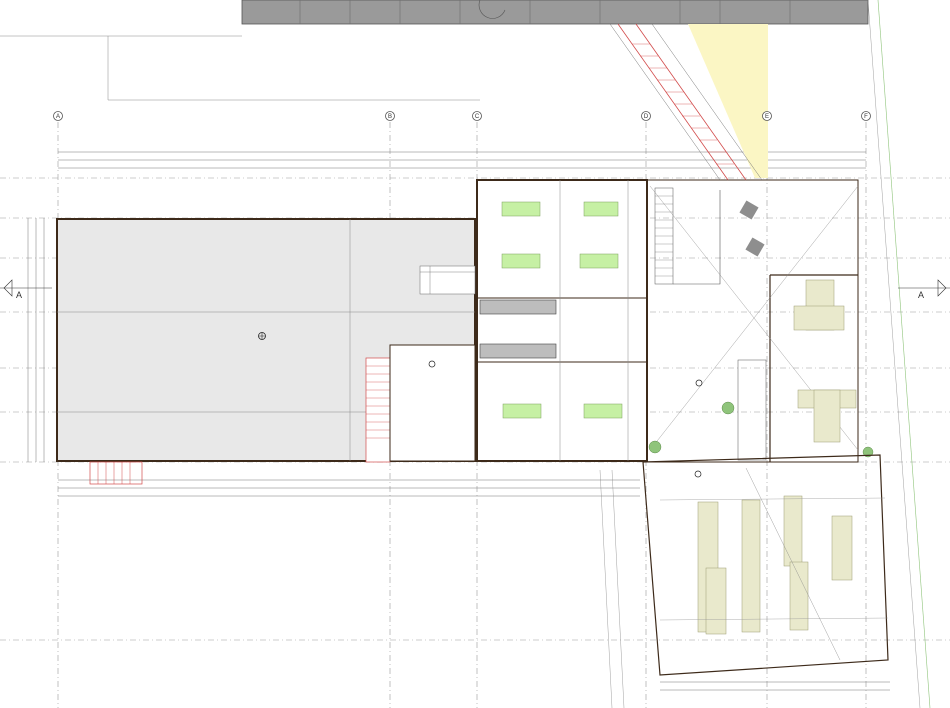  I want to click on grid-label-c: C, so click(477, 117).